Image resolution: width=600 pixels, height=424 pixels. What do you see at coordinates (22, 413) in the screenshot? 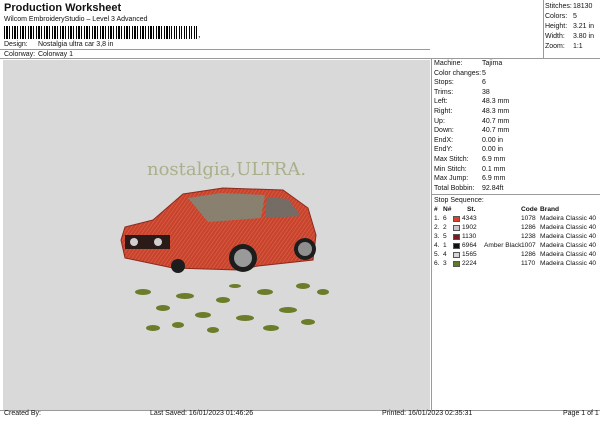
I see `created-by: Created By:` at bounding box center [22, 413].